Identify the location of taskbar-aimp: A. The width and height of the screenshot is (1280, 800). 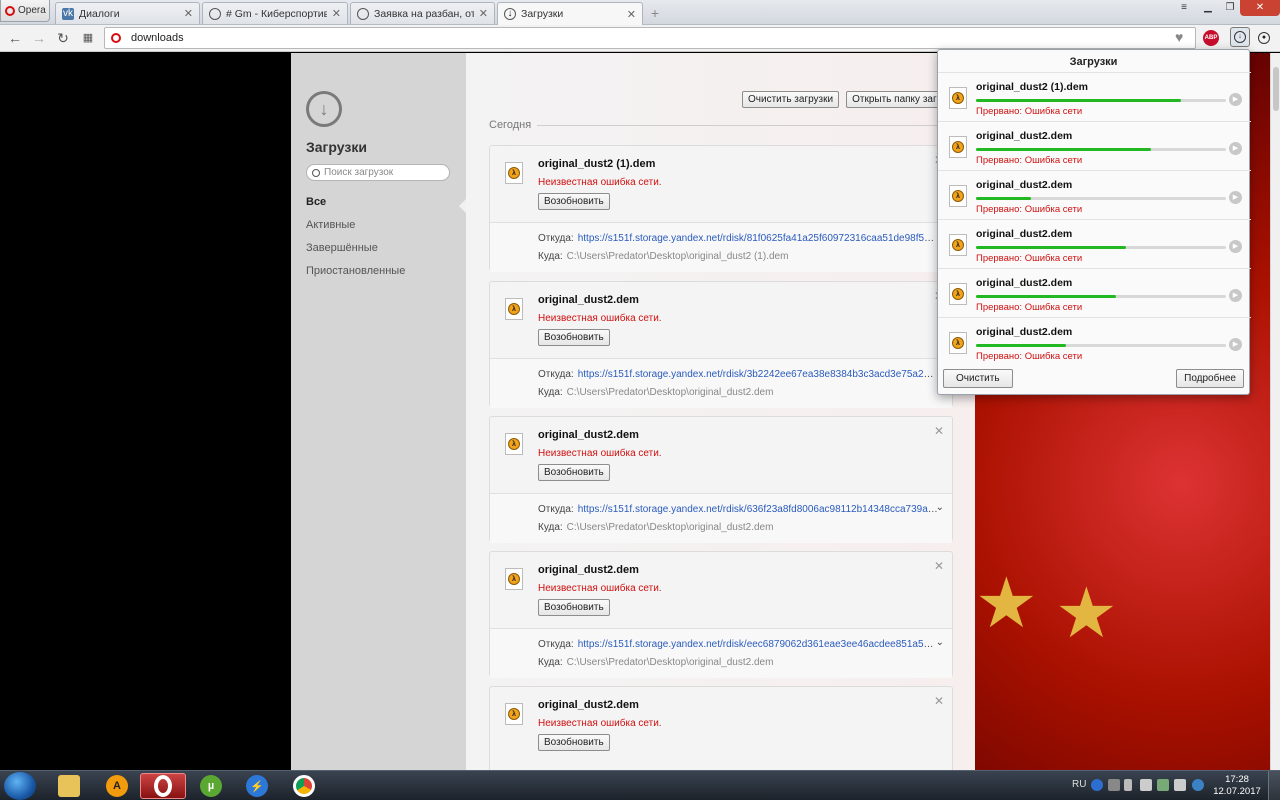
(117, 786).